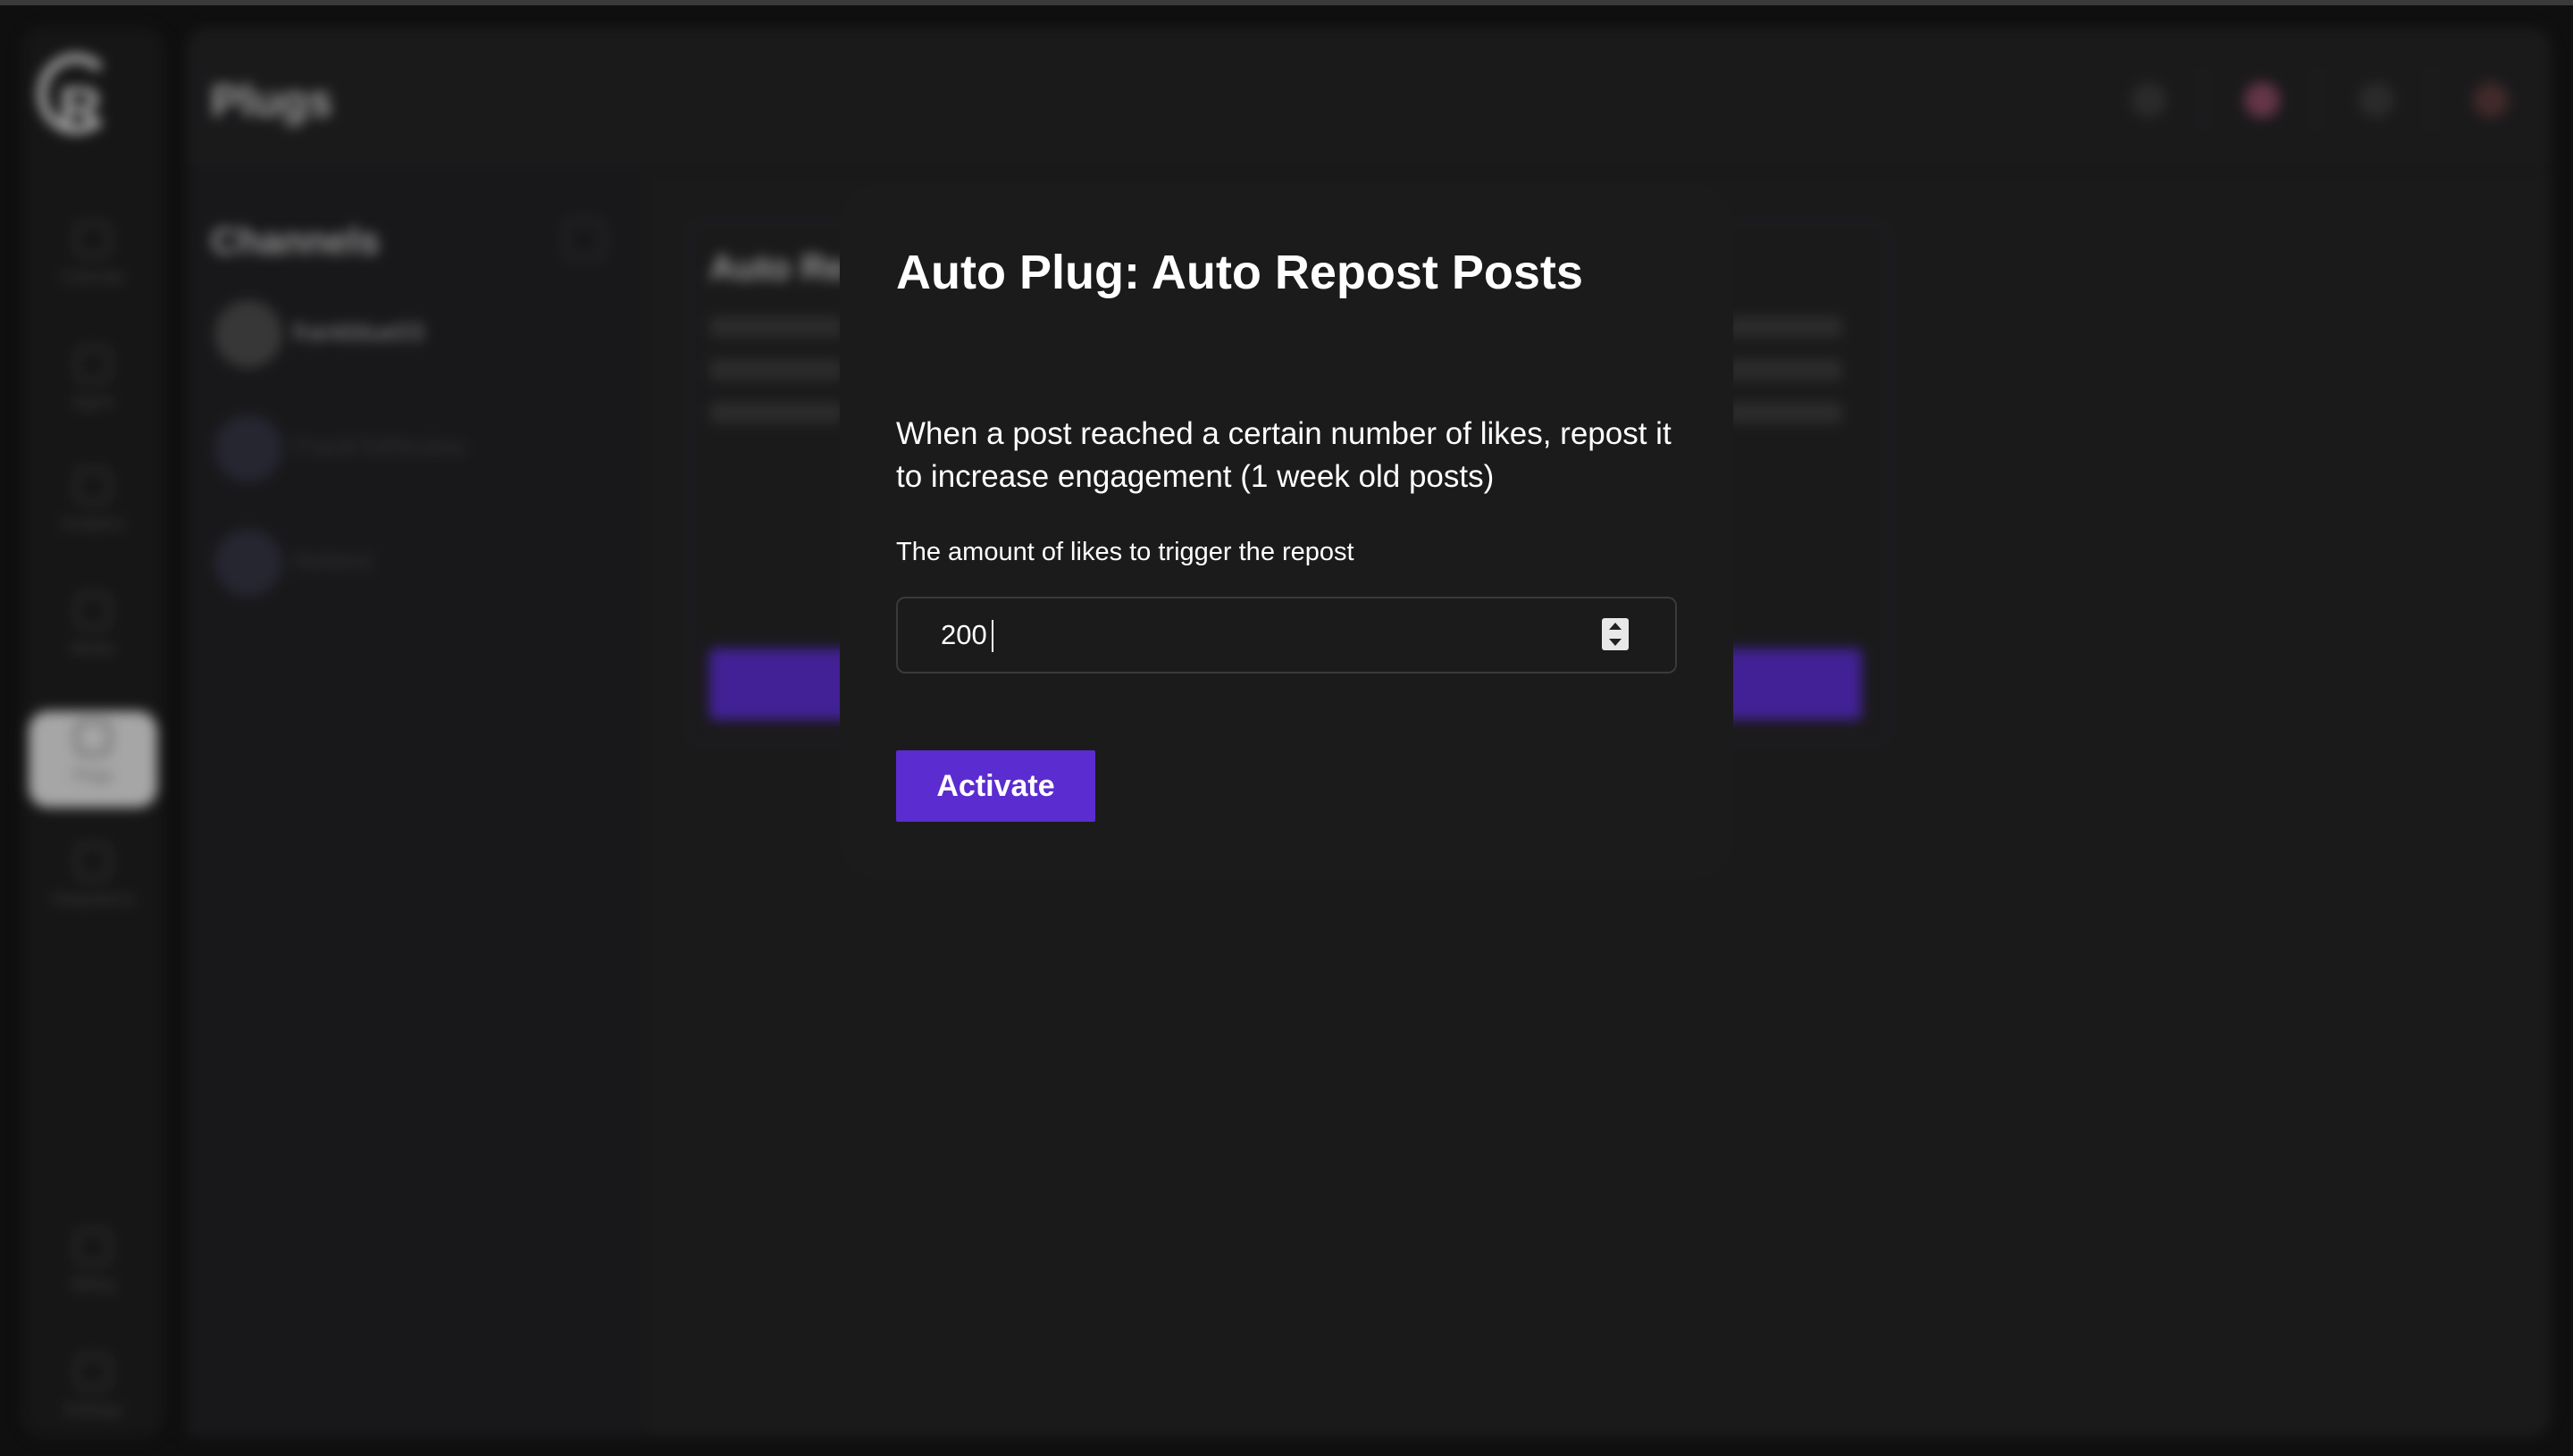 The width and height of the screenshot is (2573, 1456). Describe the element at coordinates (1615, 642) in the screenshot. I see `stepper-down-icon` at that location.